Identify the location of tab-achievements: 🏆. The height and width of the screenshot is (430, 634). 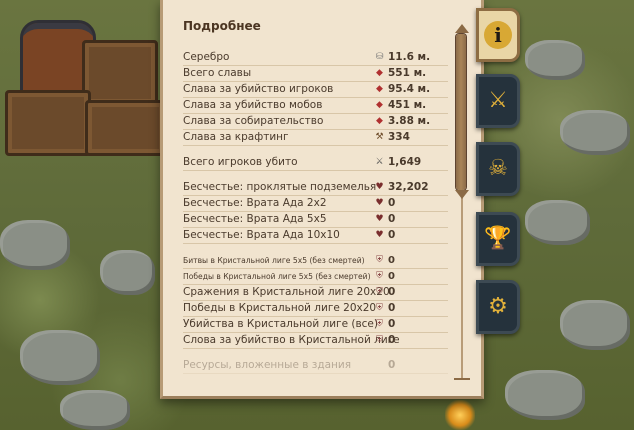
(498, 239).